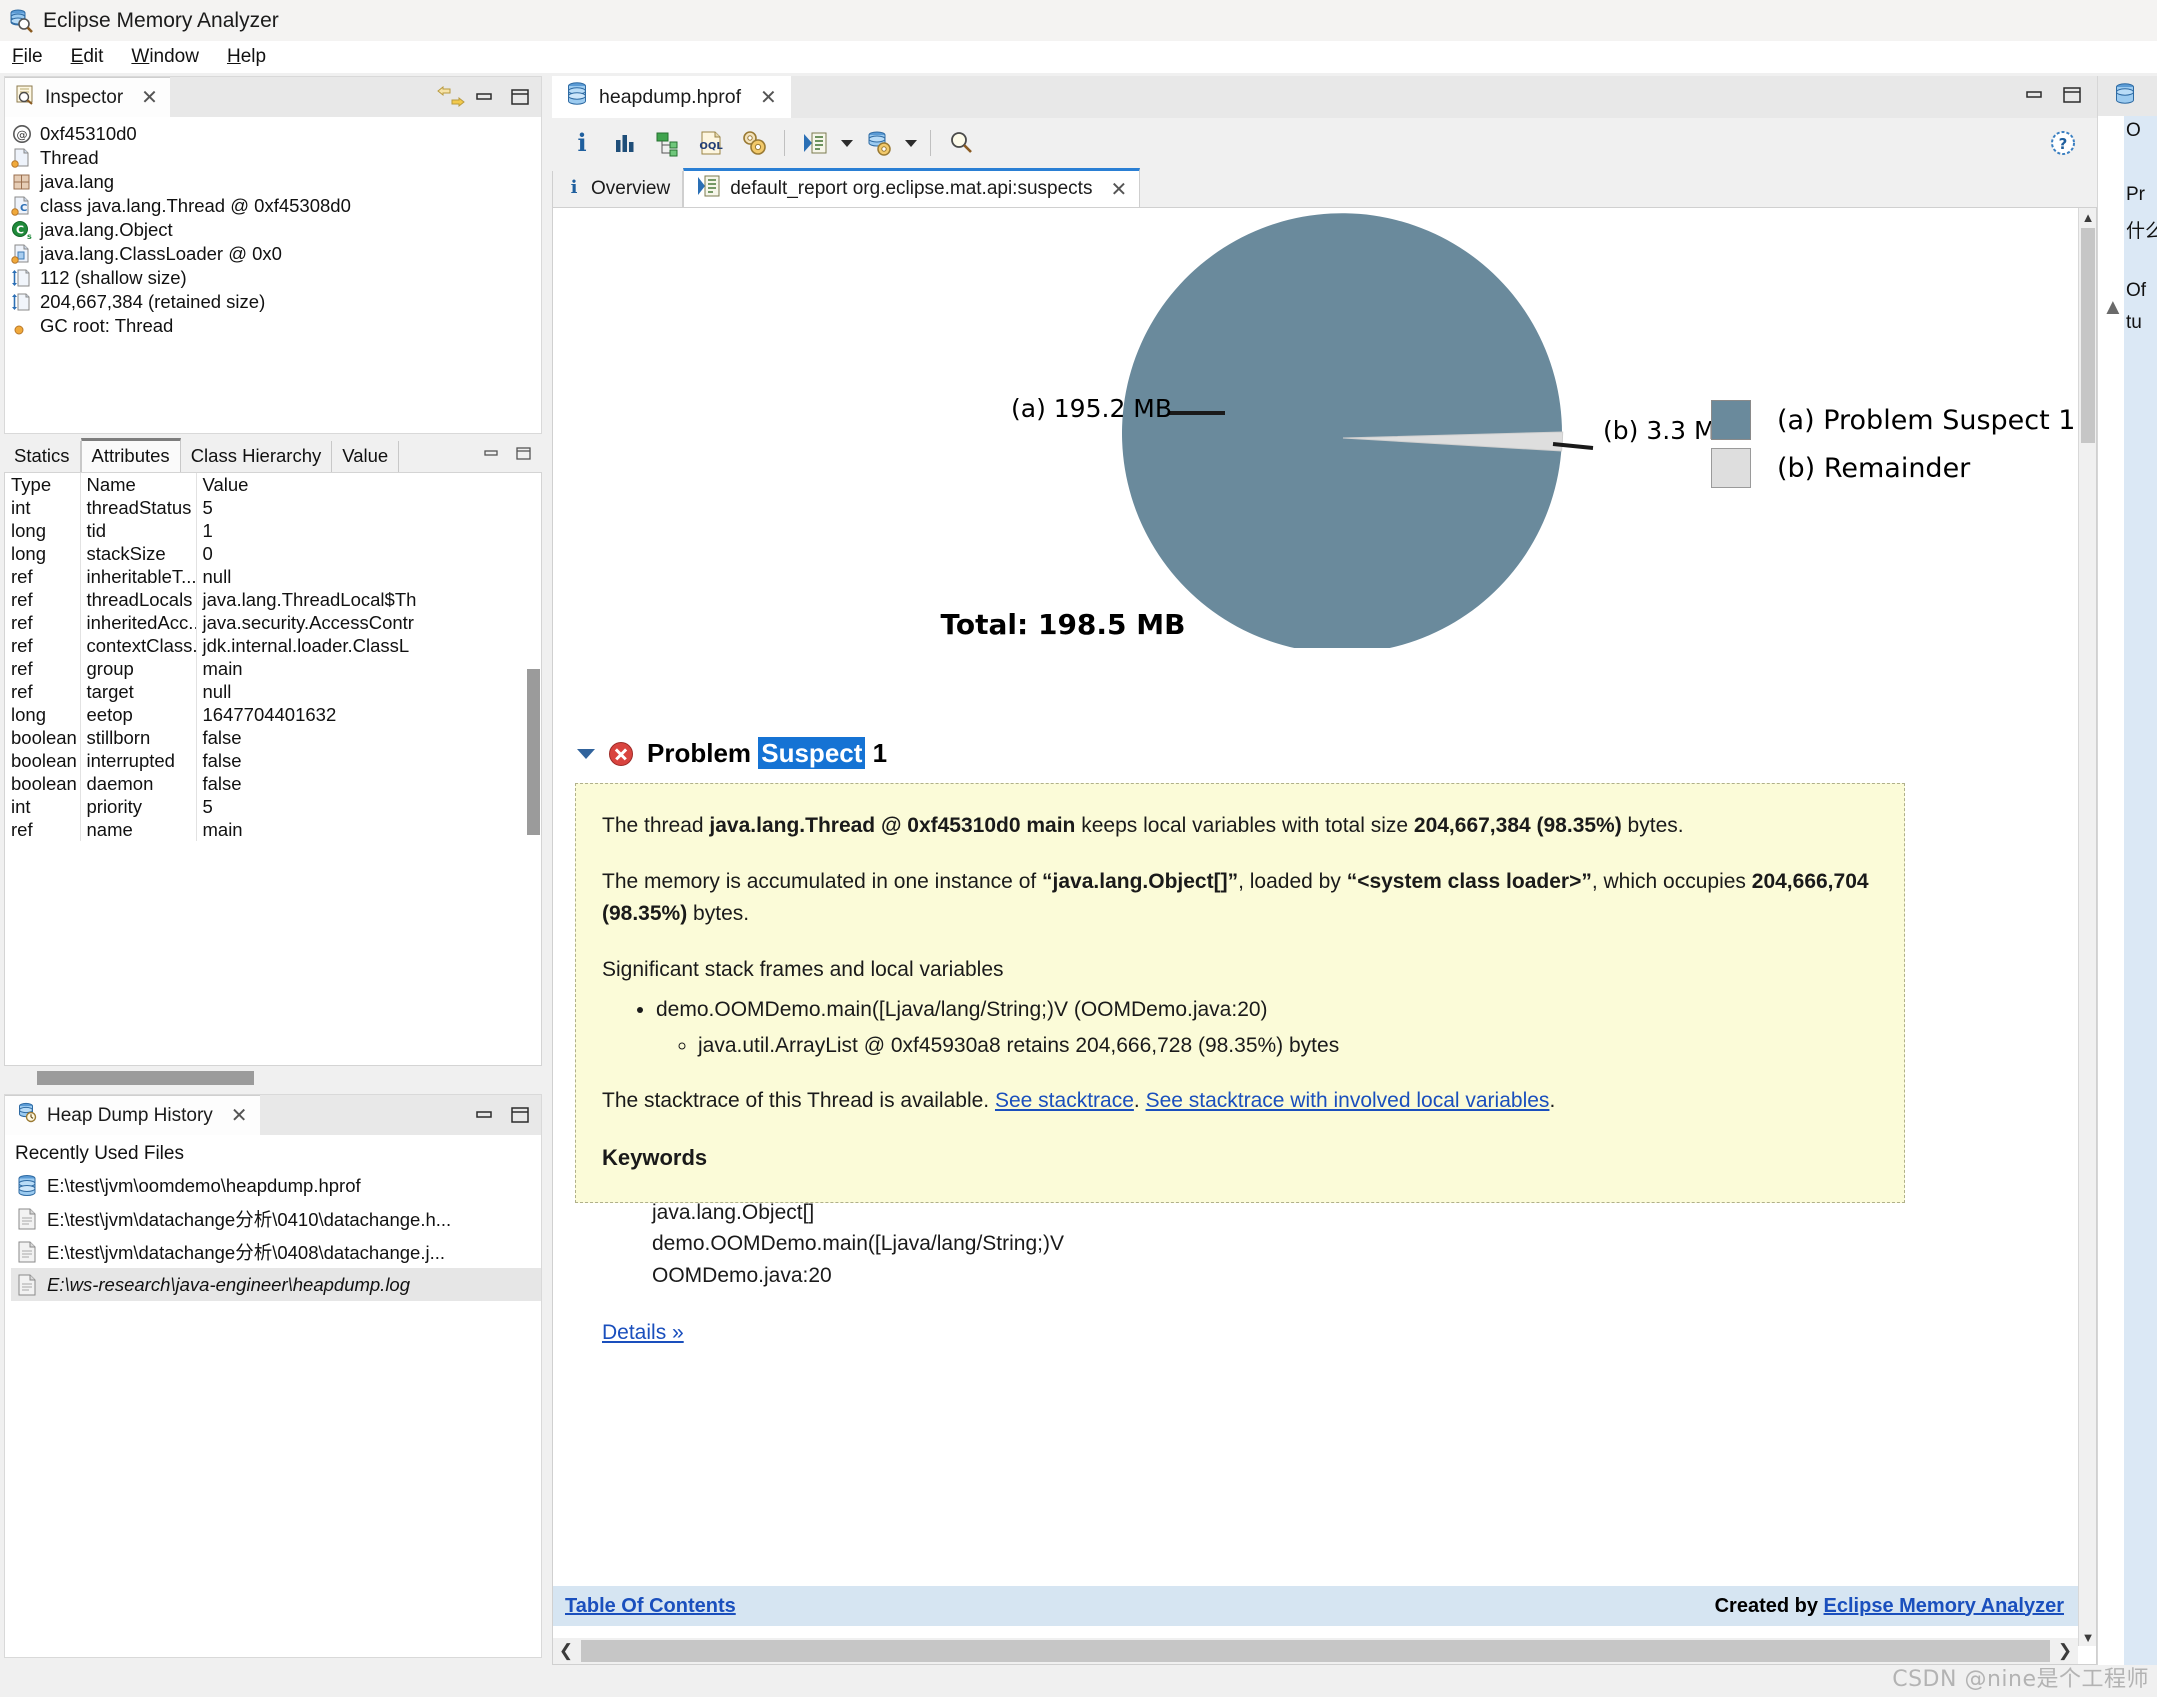 The image size is (2157, 1697). Describe the element at coordinates (132, 1115) in the screenshot. I see `tab-heap-dump-history: Heap Dump History ✕` at that location.